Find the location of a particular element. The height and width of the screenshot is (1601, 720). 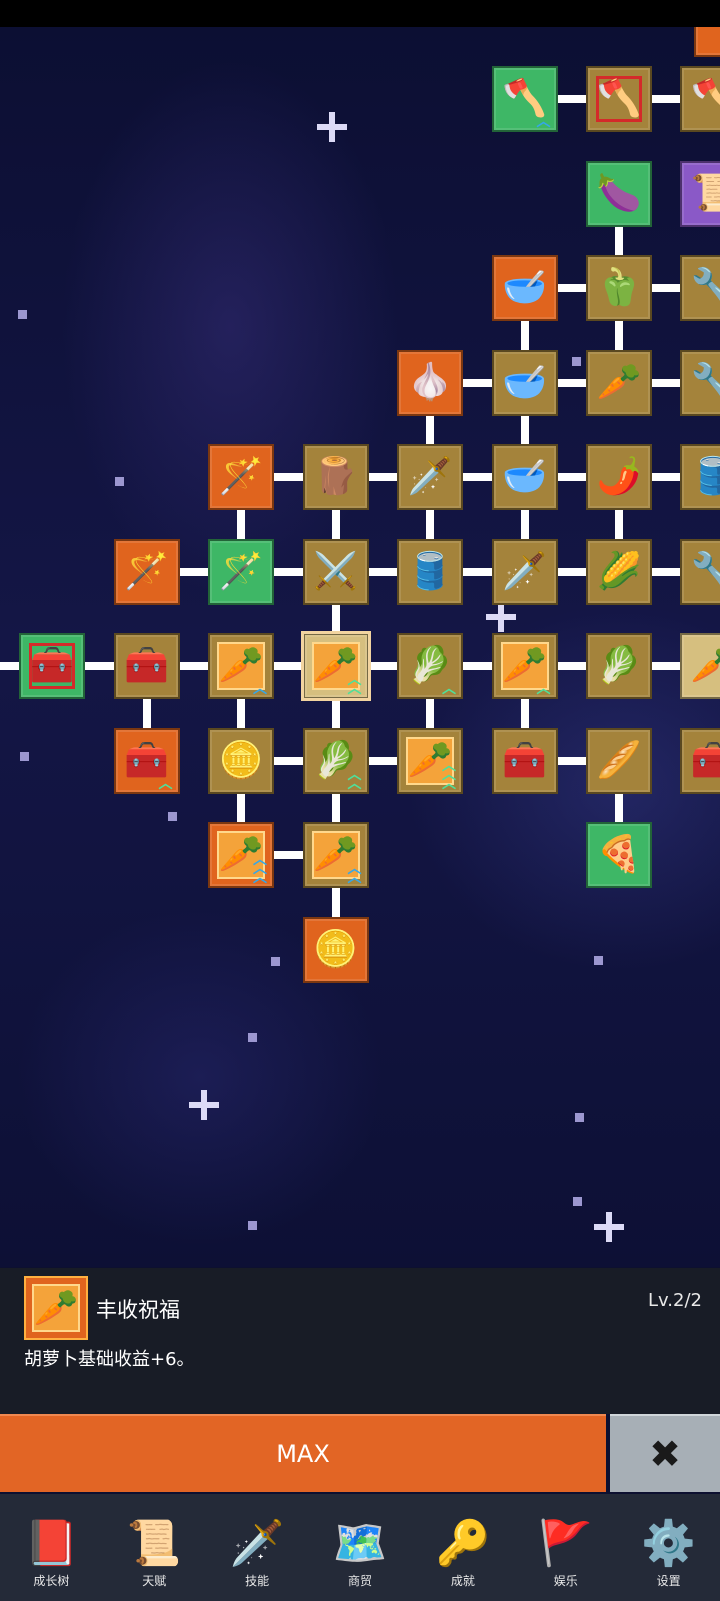

skill-node-corn: 🌽 is located at coordinates (619, 571).